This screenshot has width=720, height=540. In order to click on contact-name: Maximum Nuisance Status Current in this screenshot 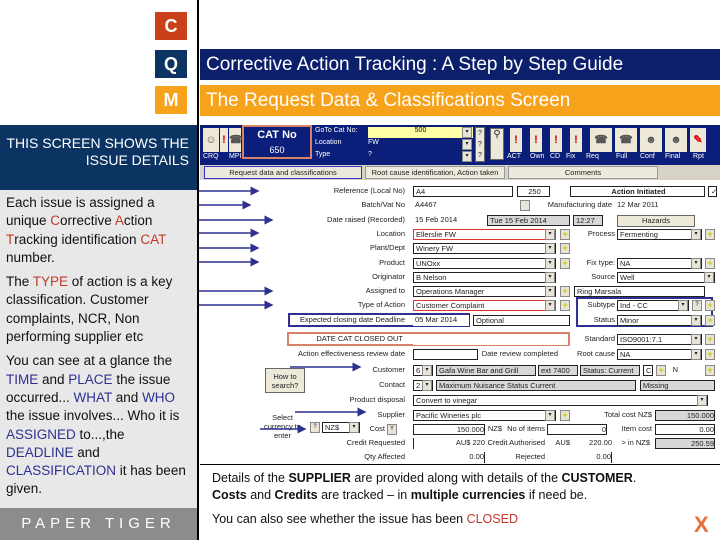, I will do `click(536, 385)`.